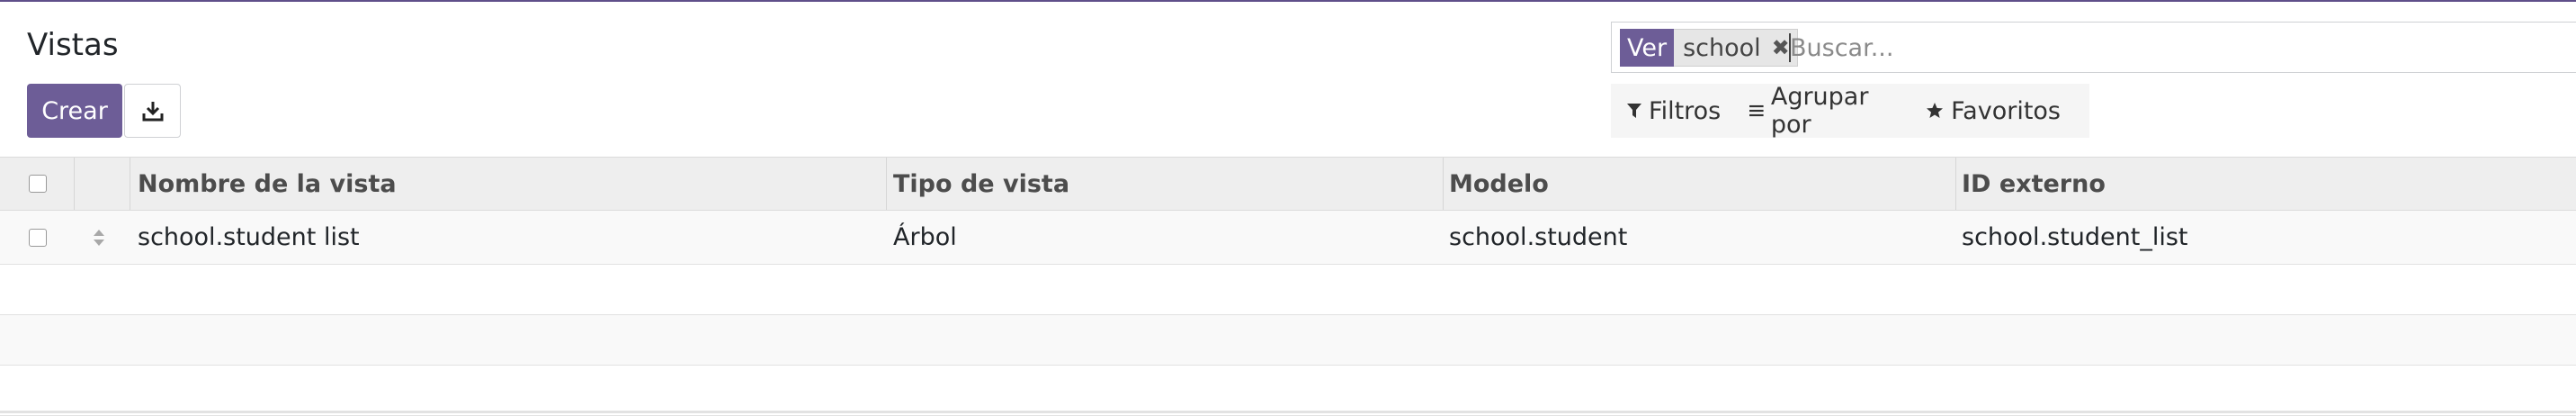 The width and height of the screenshot is (2576, 416). What do you see at coordinates (1685, 110) in the screenshot?
I see `filters-label: Filtros` at bounding box center [1685, 110].